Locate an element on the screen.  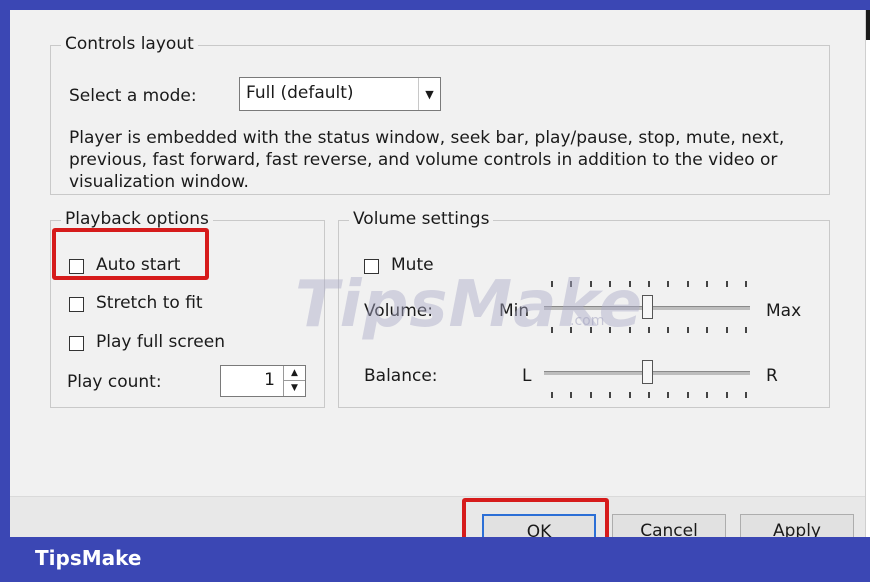
watermark-sub: .com is located at coordinates (587, 321).